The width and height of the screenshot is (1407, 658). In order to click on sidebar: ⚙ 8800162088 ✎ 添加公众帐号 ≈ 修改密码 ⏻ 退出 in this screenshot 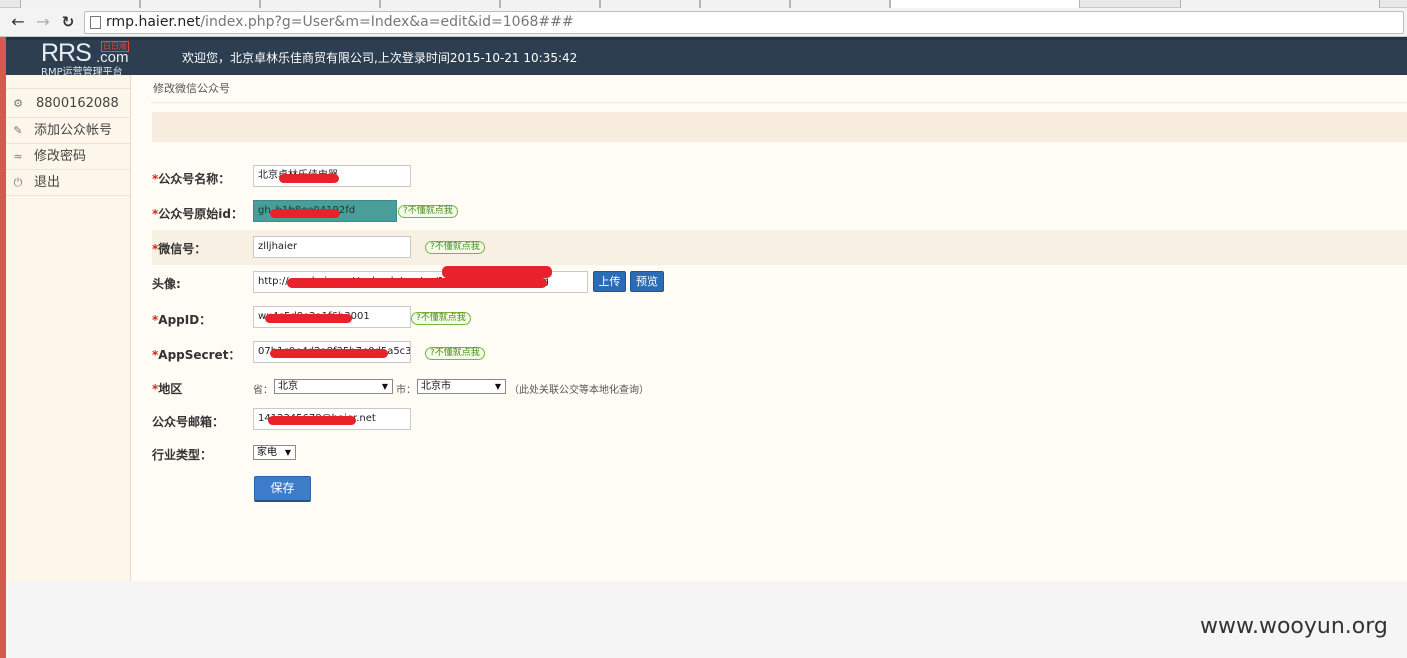, I will do `click(68, 328)`.